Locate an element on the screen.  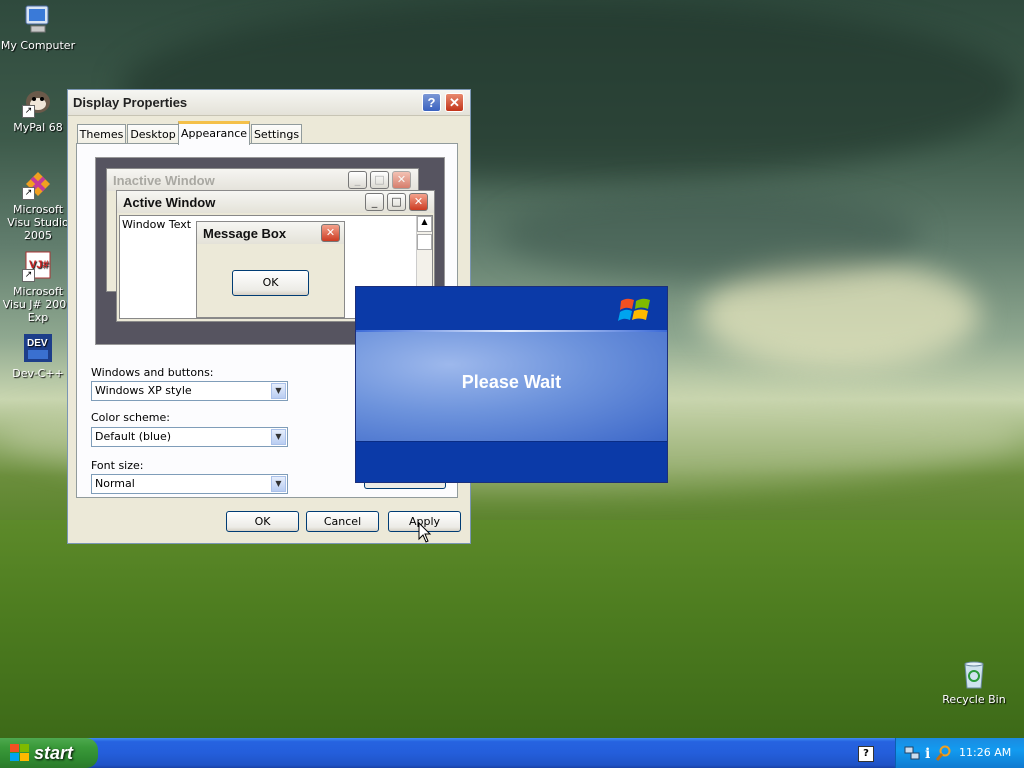
font-size-select: Normal ▼ is located at coordinates (189, 484).